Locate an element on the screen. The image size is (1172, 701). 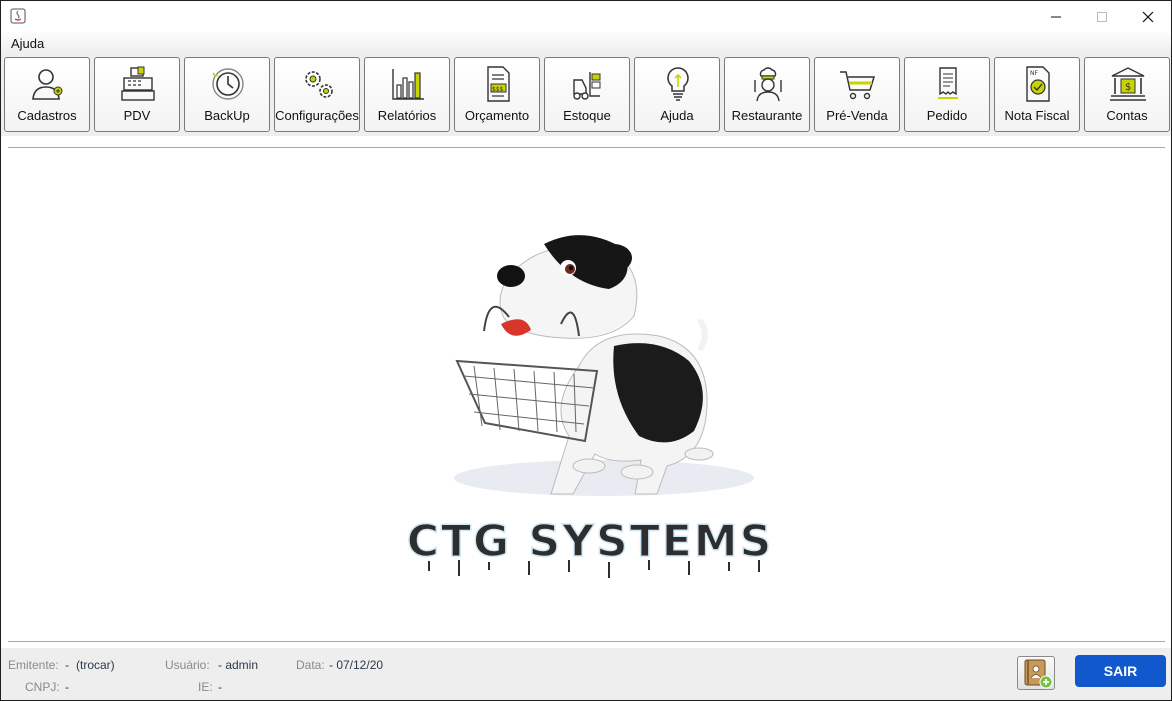
minimize-button is located at coordinates (1056, 16).